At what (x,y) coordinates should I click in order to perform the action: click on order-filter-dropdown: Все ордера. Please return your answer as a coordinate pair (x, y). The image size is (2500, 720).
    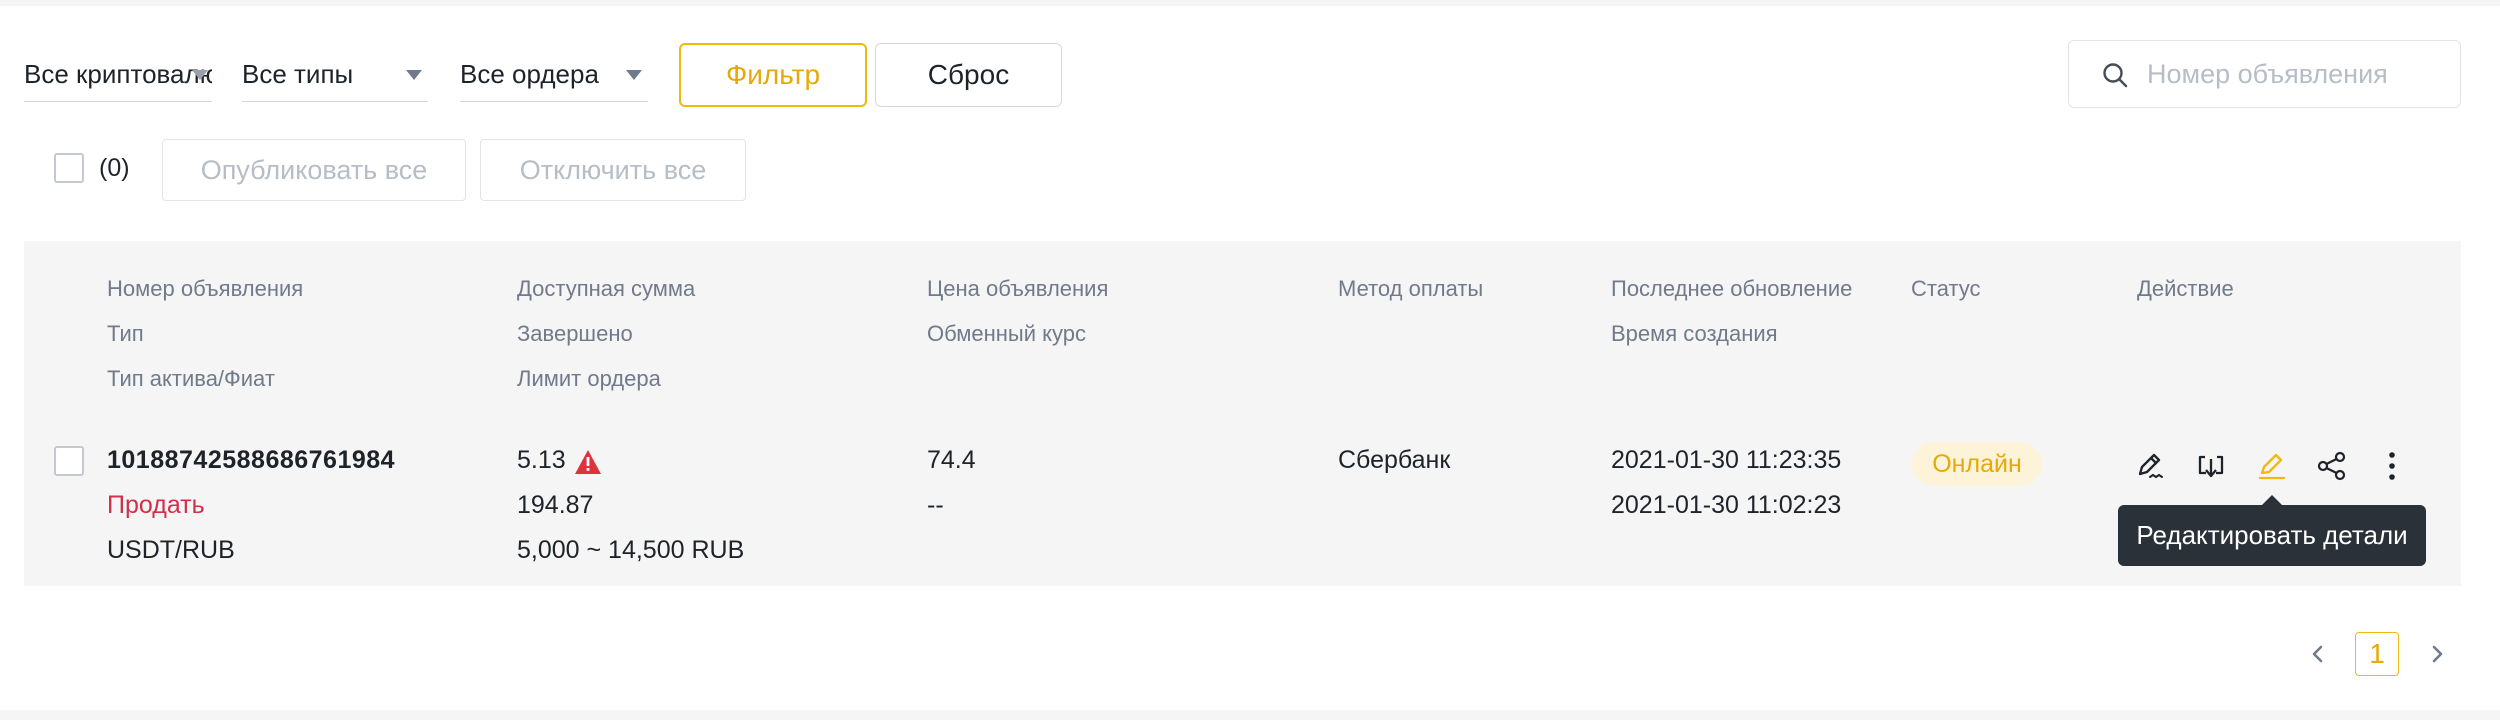
    Looking at the image, I should click on (554, 76).